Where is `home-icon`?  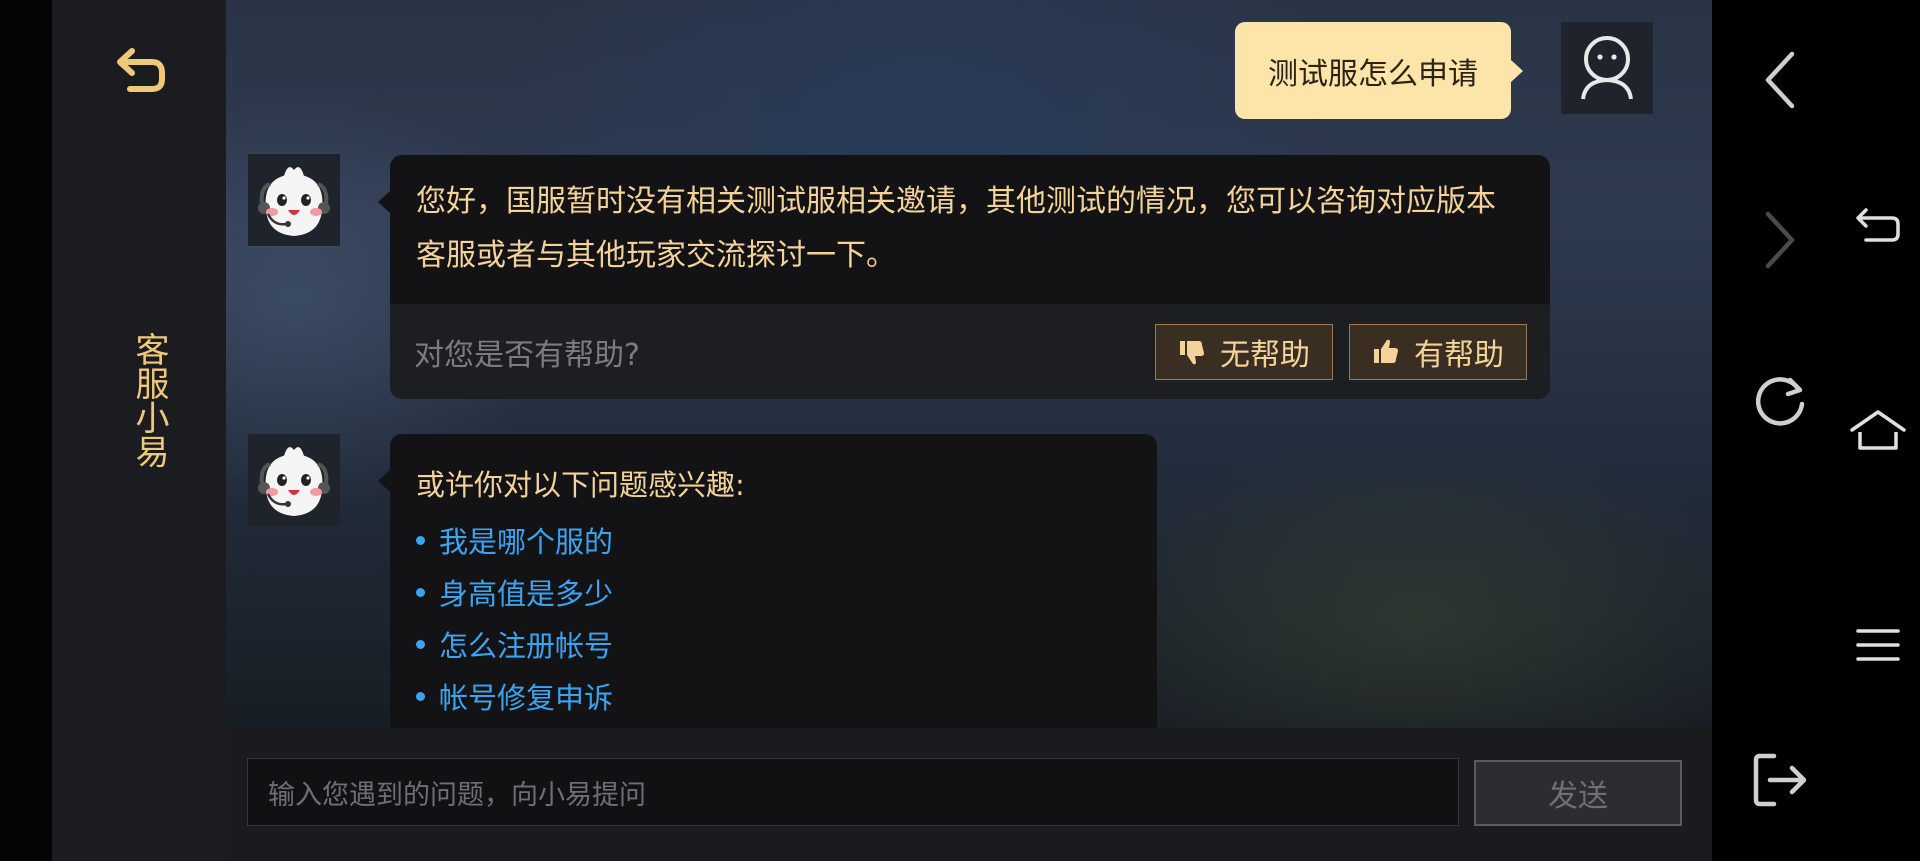 home-icon is located at coordinates (1878, 430).